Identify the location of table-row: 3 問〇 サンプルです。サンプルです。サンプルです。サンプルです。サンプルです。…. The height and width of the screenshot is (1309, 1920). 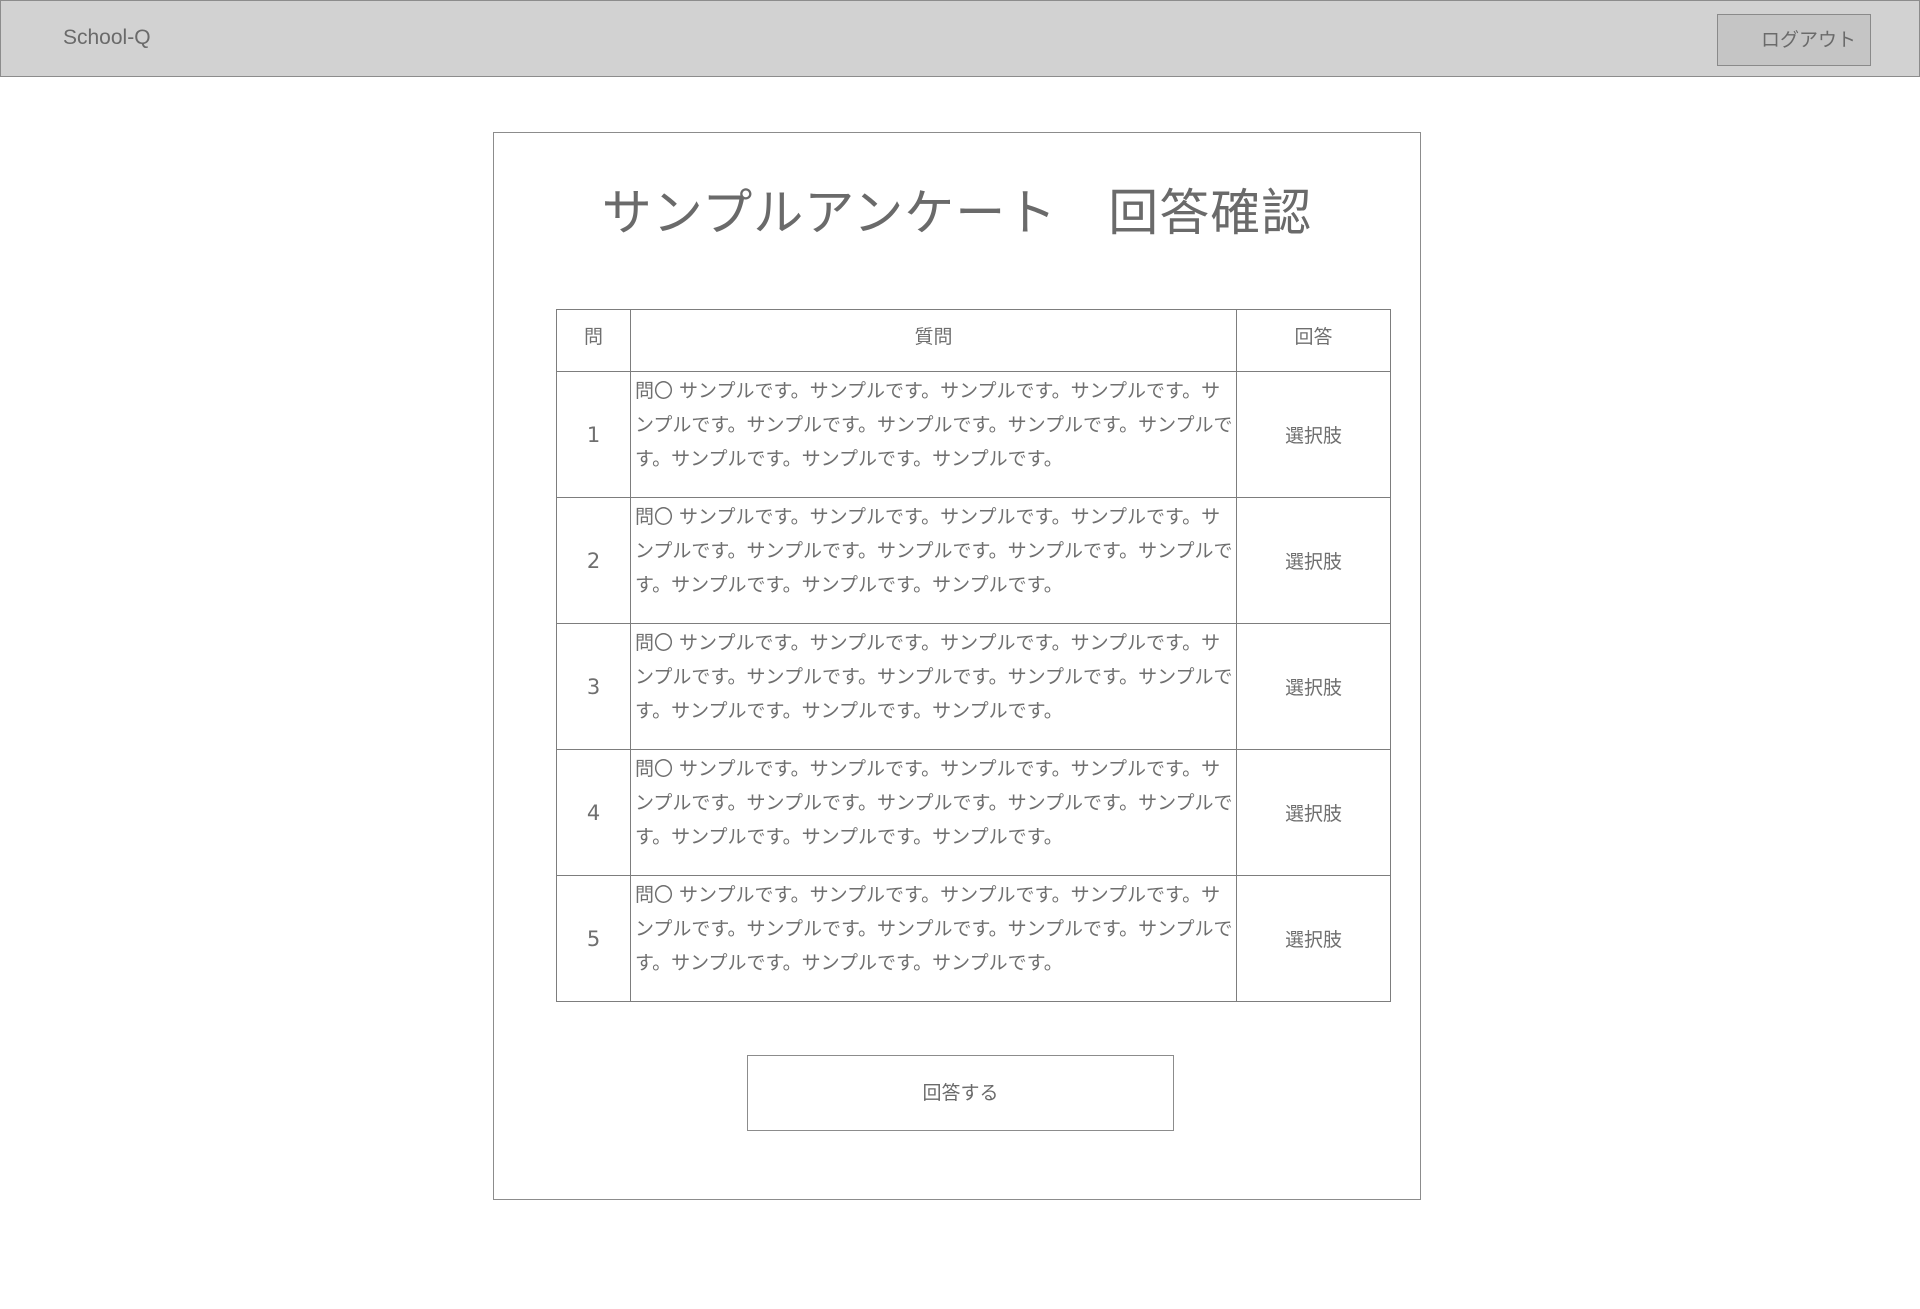
(973, 686).